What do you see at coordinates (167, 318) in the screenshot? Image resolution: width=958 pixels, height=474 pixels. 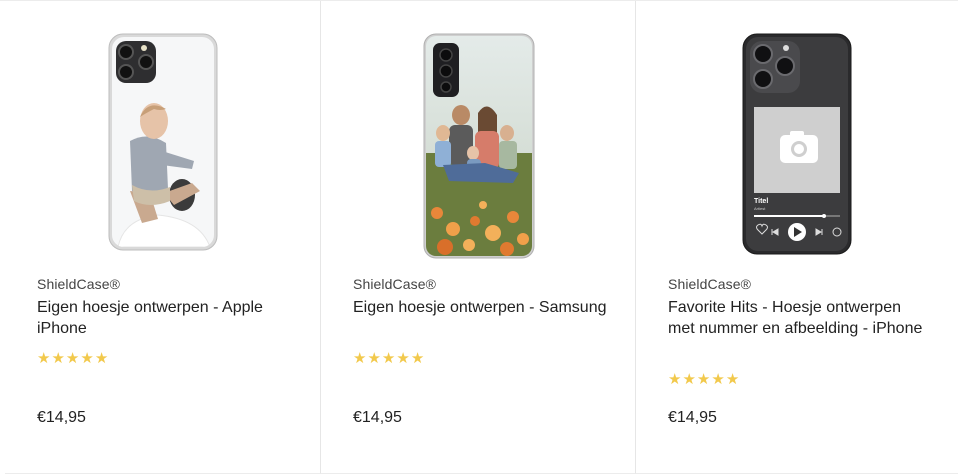 I see `product-title: Eigen hoesje ontwerpen - Apple iPhone` at bounding box center [167, 318].